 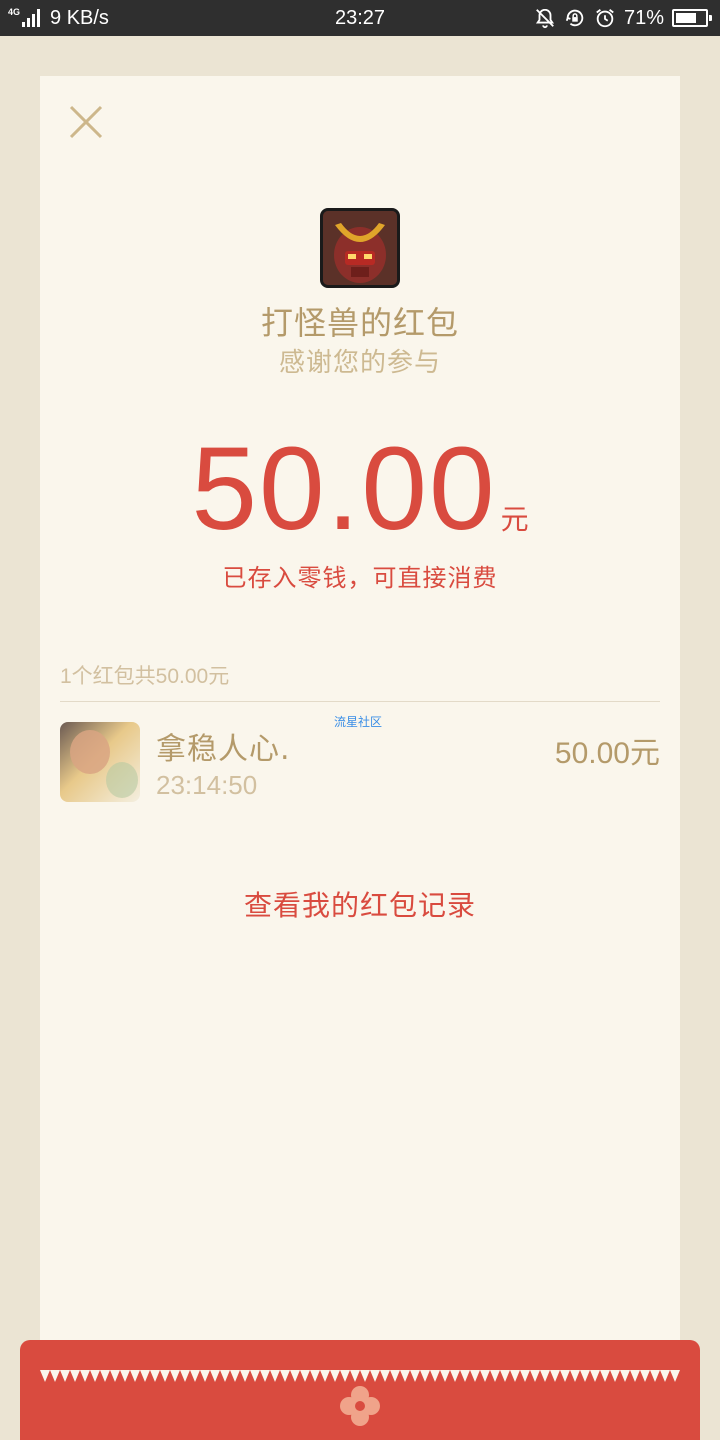 What do you see at coordinates (86, 122) in the screenshot?
I see `close-icon` at bounding box center [86, 122].